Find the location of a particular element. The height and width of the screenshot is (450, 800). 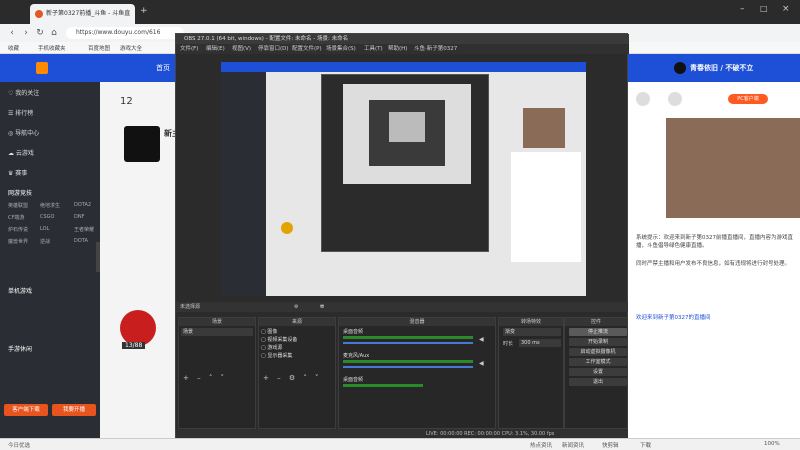

sidebar-item-label: 排行榜 is located at coordinates (24, 113).